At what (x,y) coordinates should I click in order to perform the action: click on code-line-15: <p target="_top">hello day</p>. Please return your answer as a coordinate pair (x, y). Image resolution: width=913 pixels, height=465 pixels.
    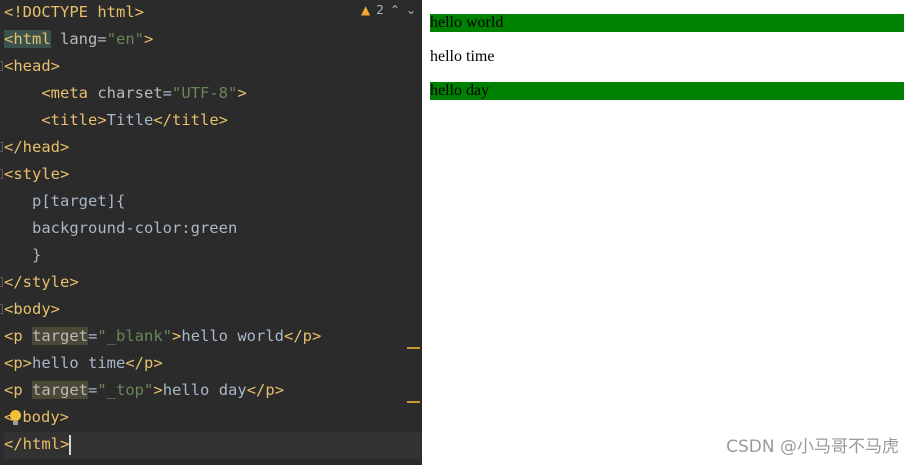
    Looking at the image, I should click on (213, 391).